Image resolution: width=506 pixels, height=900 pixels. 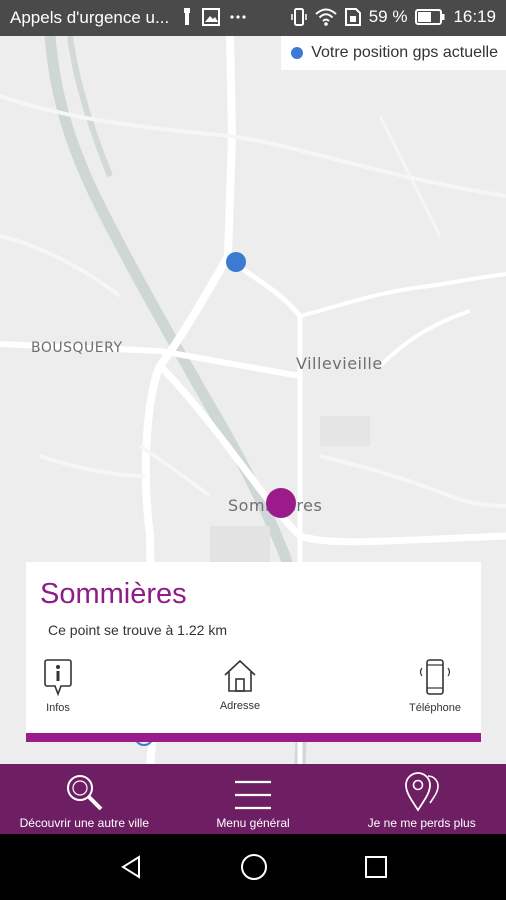 I want to click on gps-legend: Votre position gps actuelle, so click(x=393, y=53).